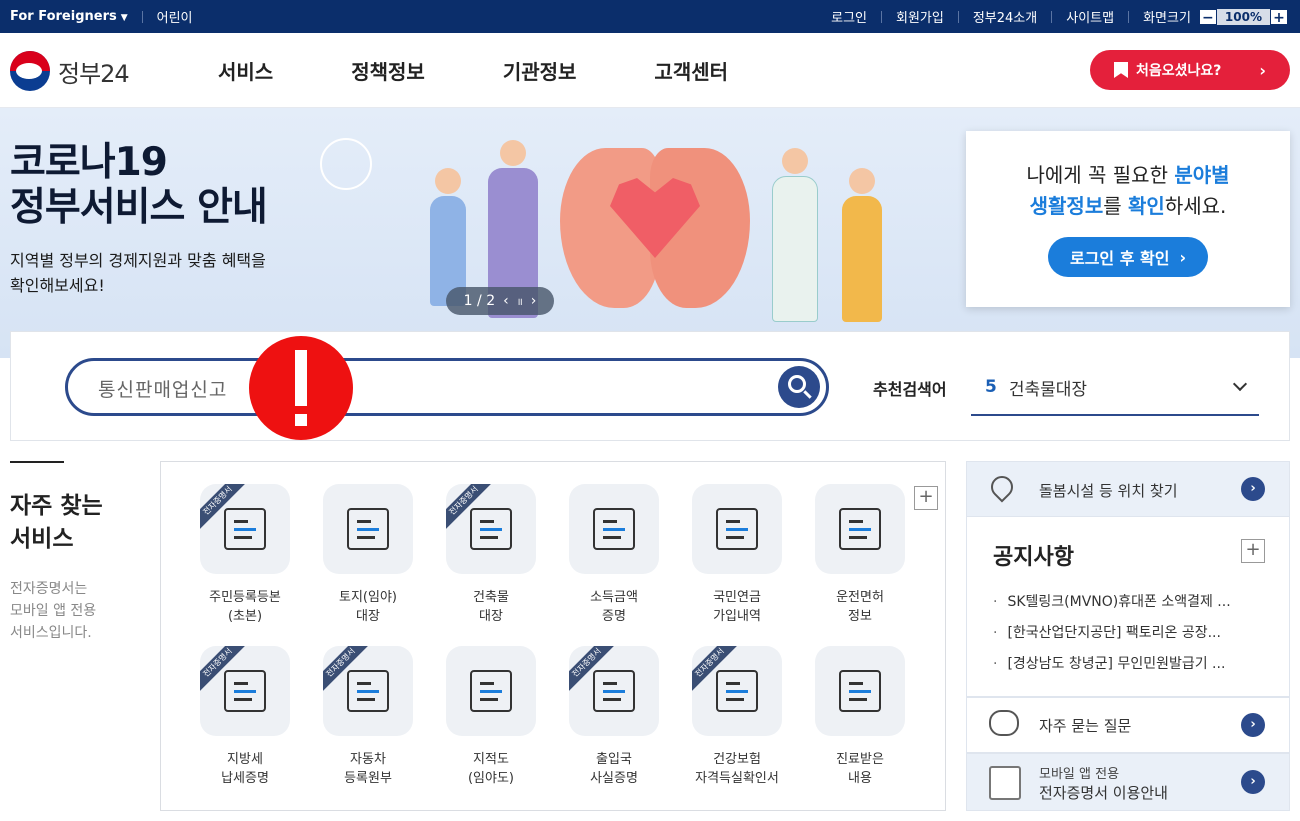 The width and height of the screenshot is (1300, 821). What do you see at coordinates (1179, 71) in the screenshot?
I see `first-visit-label: 처음오셨나요?` at bounding box center [1179, 71].